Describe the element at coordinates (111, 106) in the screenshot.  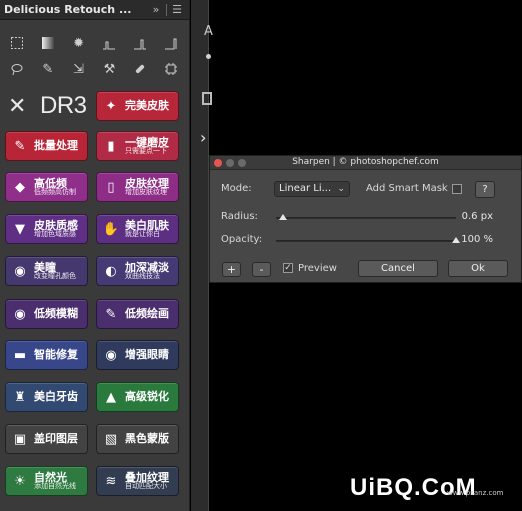
I see `sparkle-icon: ✦` at that location.